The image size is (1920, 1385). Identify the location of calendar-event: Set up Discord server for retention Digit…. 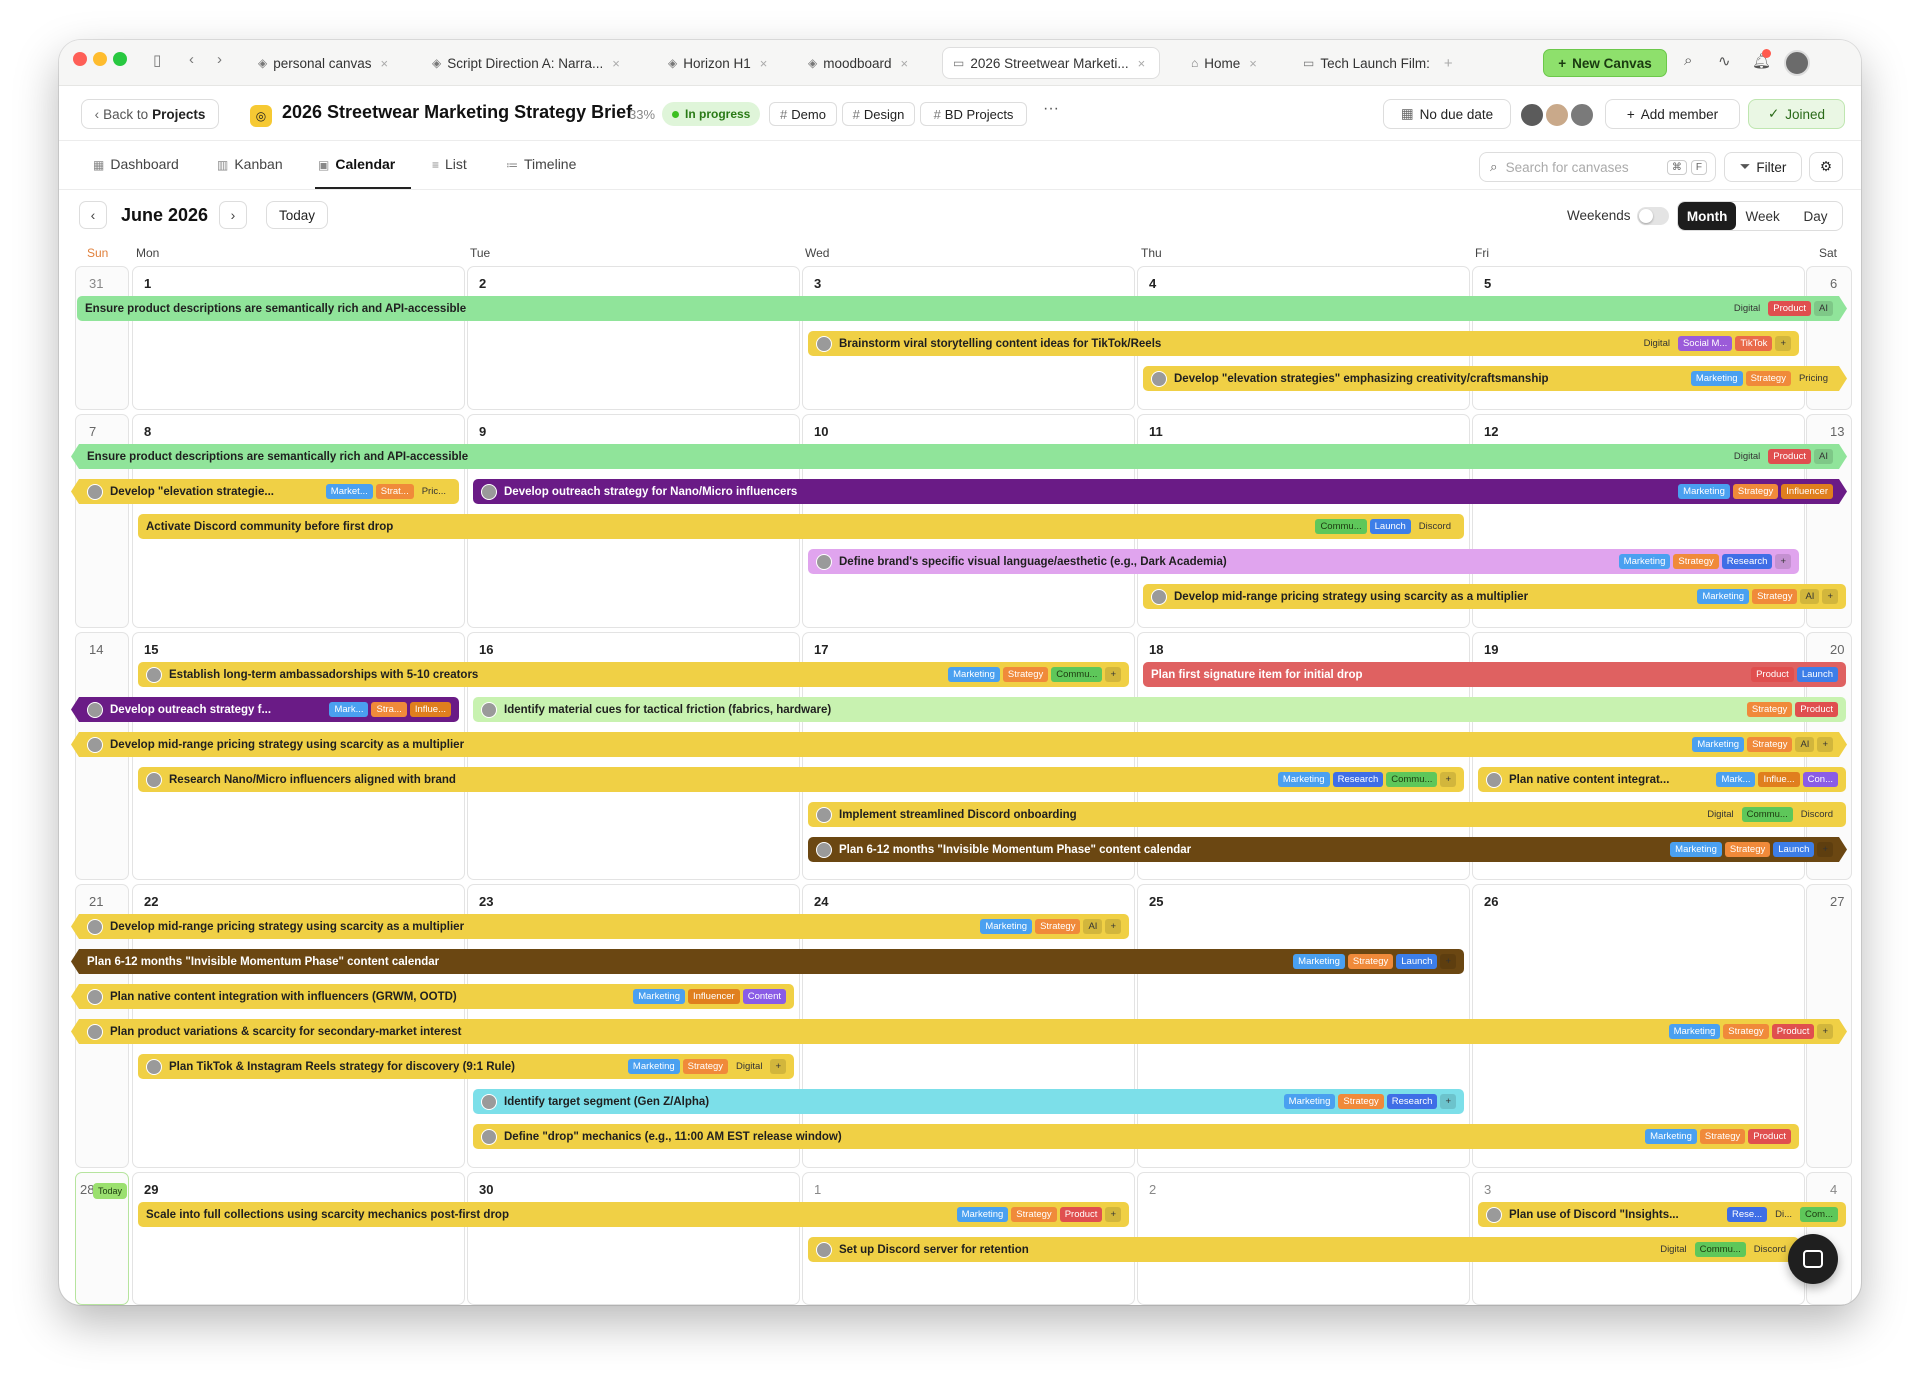
(1303, 1249).